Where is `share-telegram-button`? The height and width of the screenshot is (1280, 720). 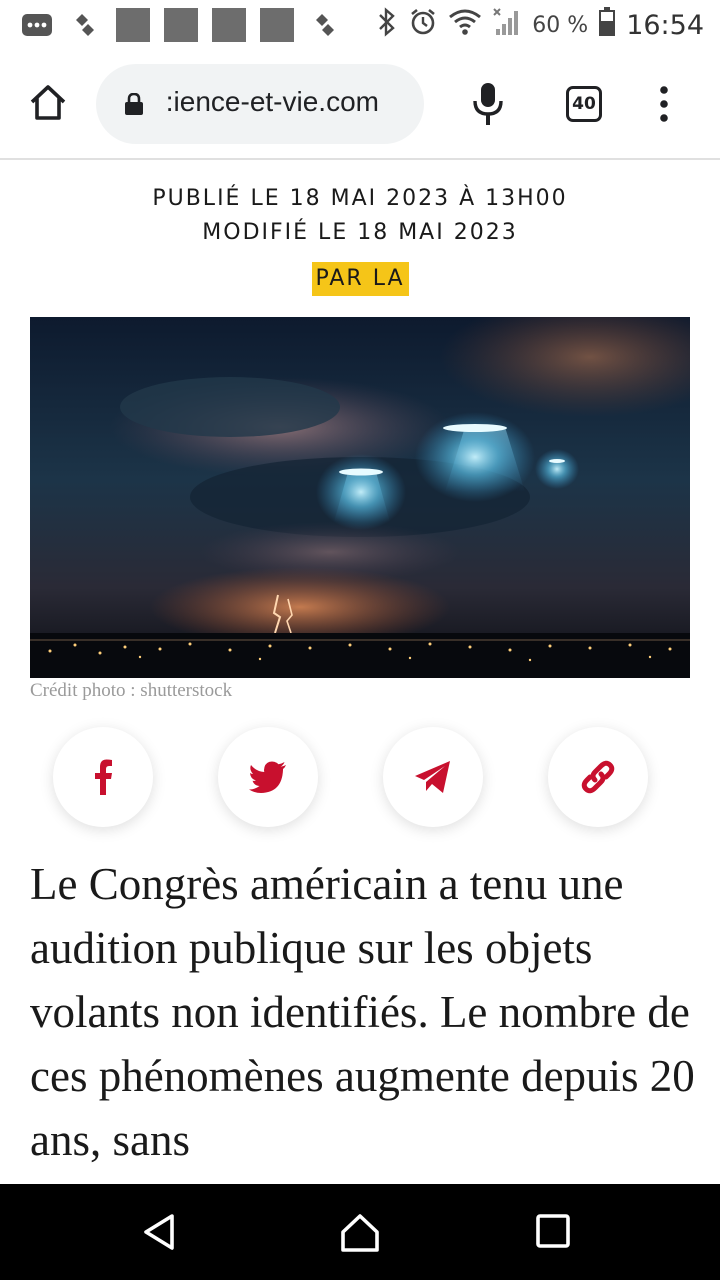 share-telegram-button is located at coordinates (433, 777).